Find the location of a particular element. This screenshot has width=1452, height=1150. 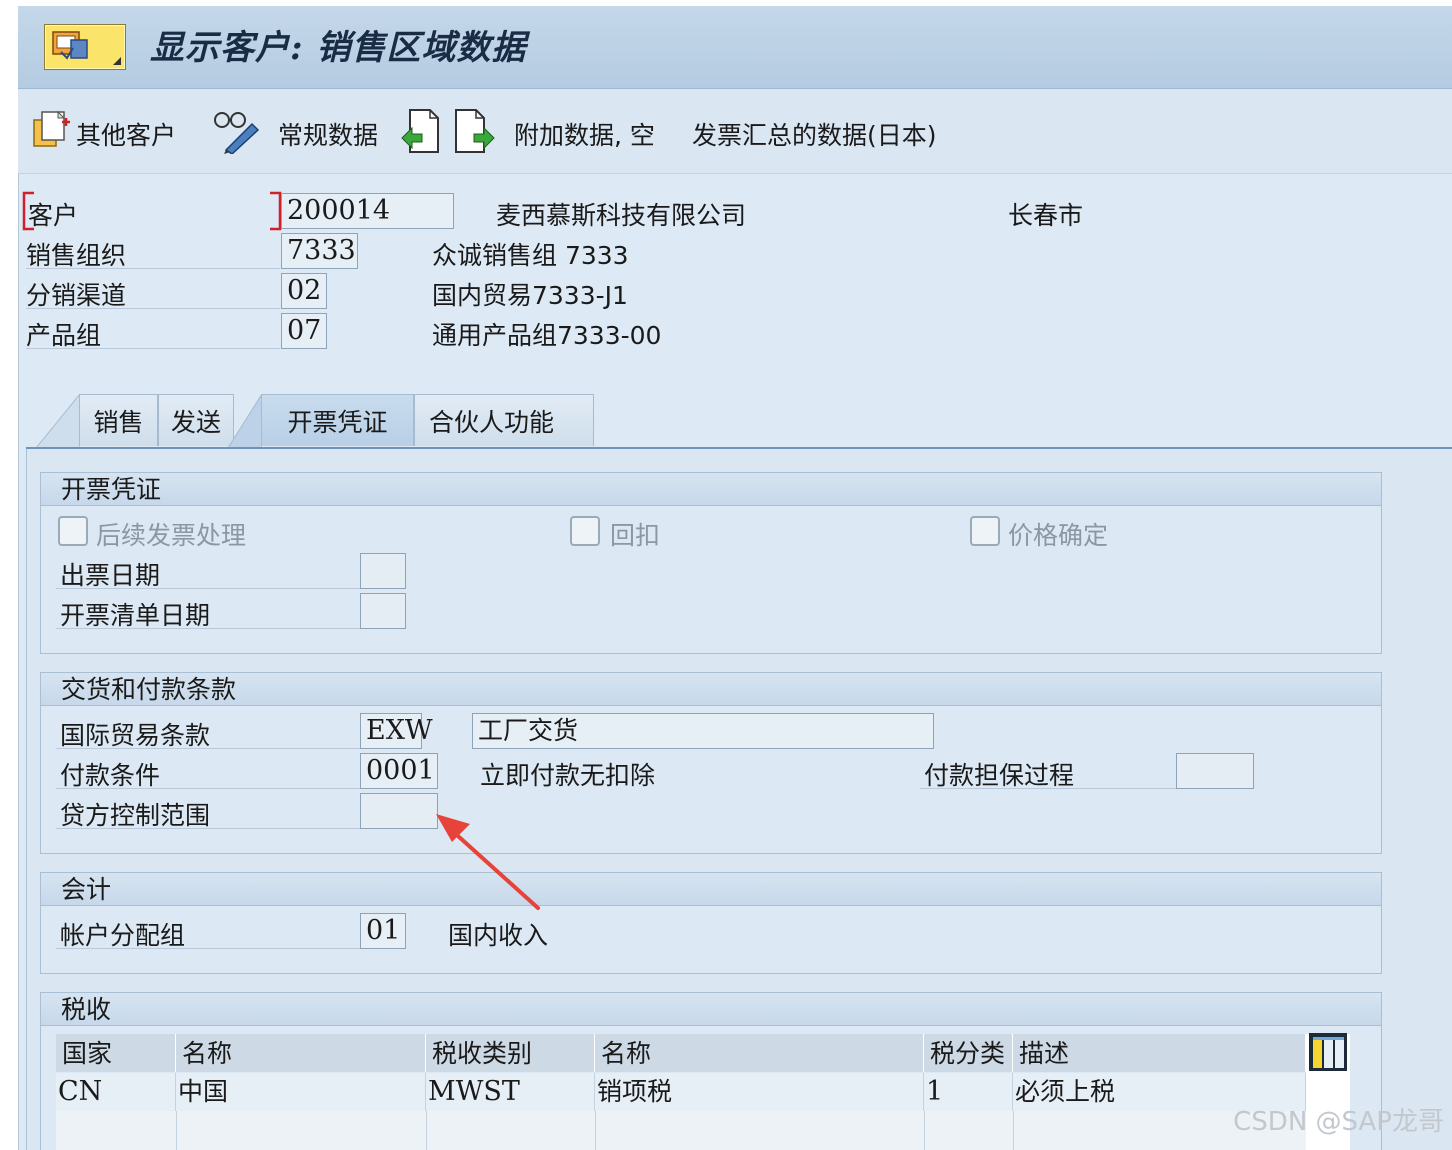

sales-org-field: 7333 is located at coordinates (319, 251).